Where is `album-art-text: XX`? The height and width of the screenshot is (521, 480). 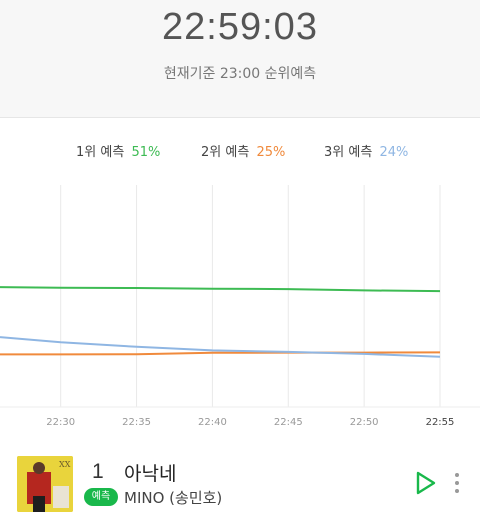
album-art-text: XX is located at coordinates (65, 464).